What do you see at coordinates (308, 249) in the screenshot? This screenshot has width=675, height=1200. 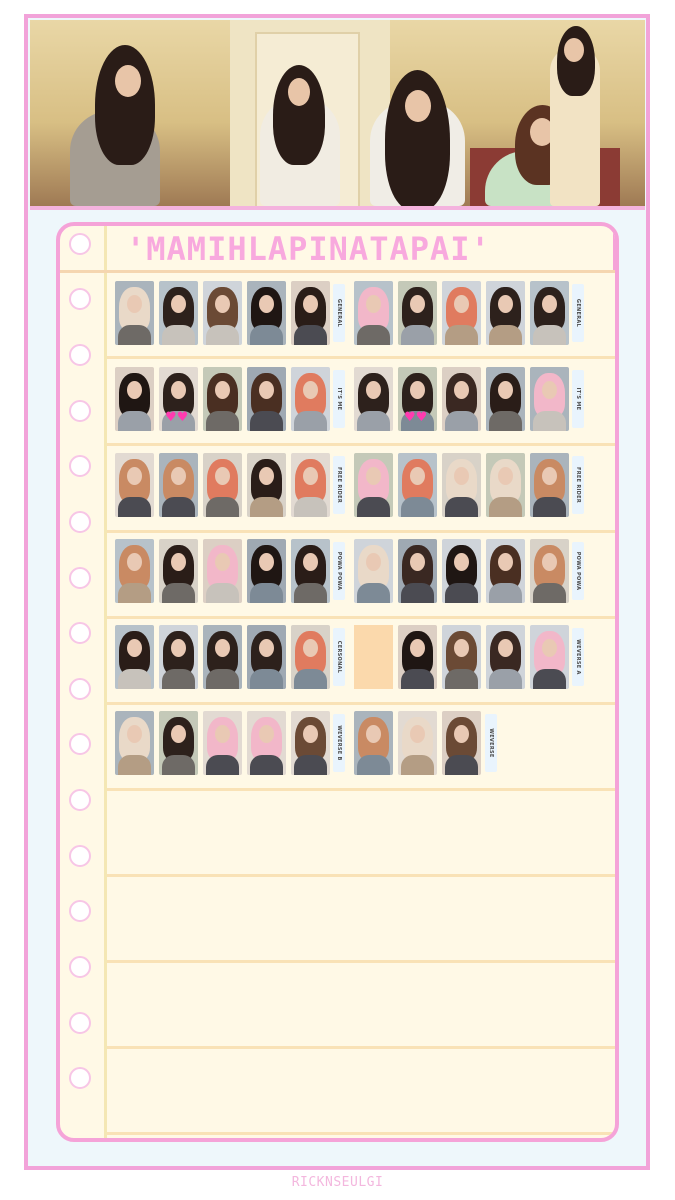 I see `album-title: 'MAMIHLAPINATAPAI'` at bounding box center [308, 249].